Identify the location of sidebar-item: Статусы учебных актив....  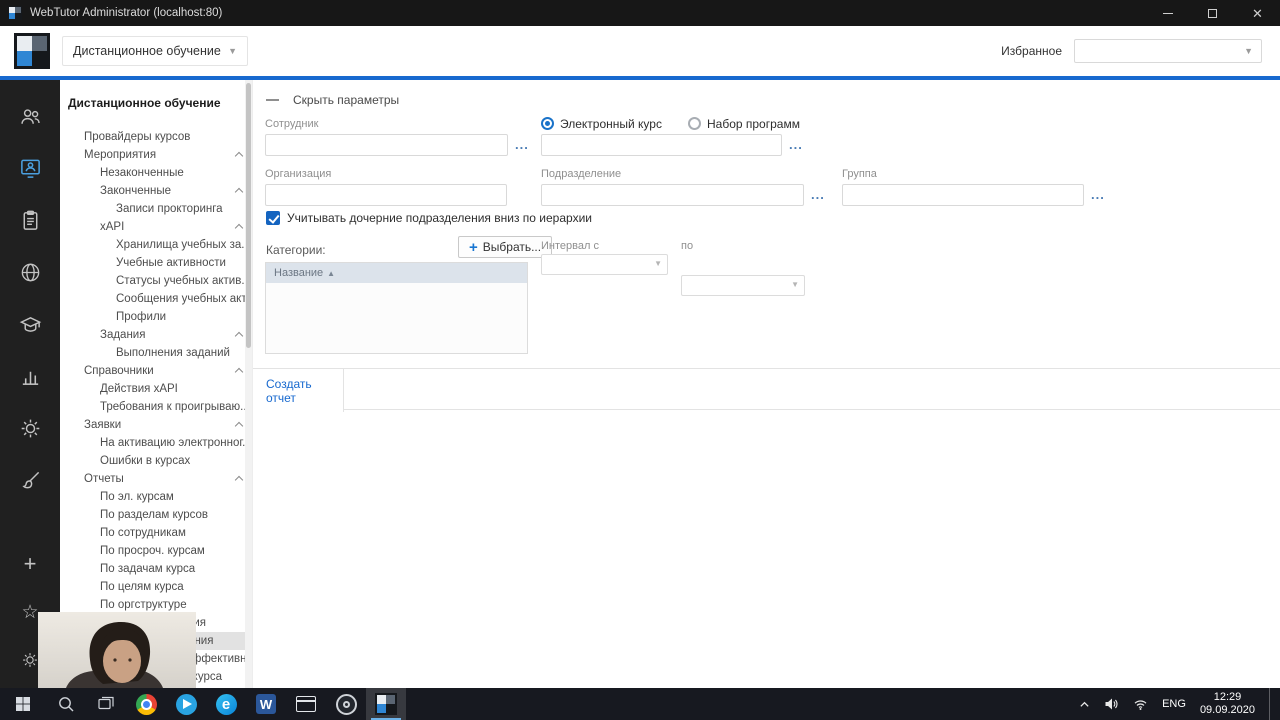
(156, 281).